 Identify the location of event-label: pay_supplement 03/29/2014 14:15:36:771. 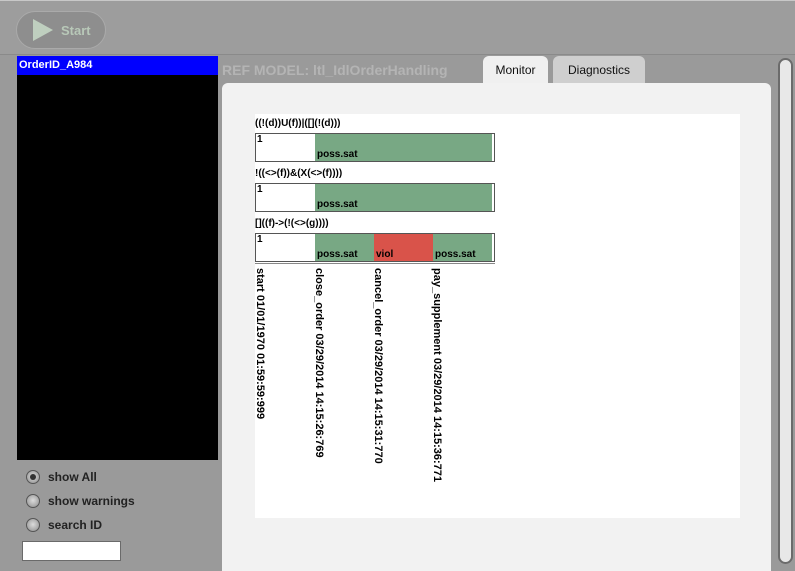
(437, 375).